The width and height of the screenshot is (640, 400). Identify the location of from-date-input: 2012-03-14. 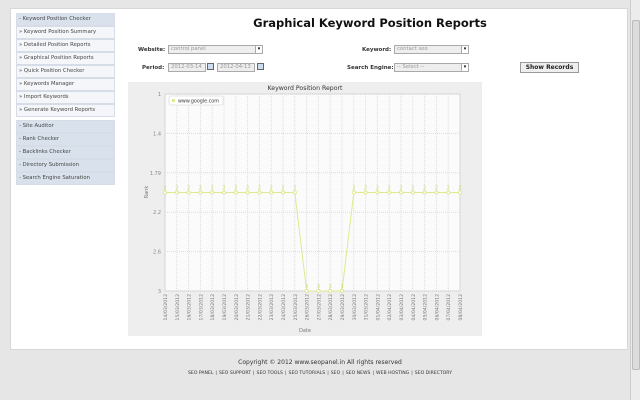
(187, 67).